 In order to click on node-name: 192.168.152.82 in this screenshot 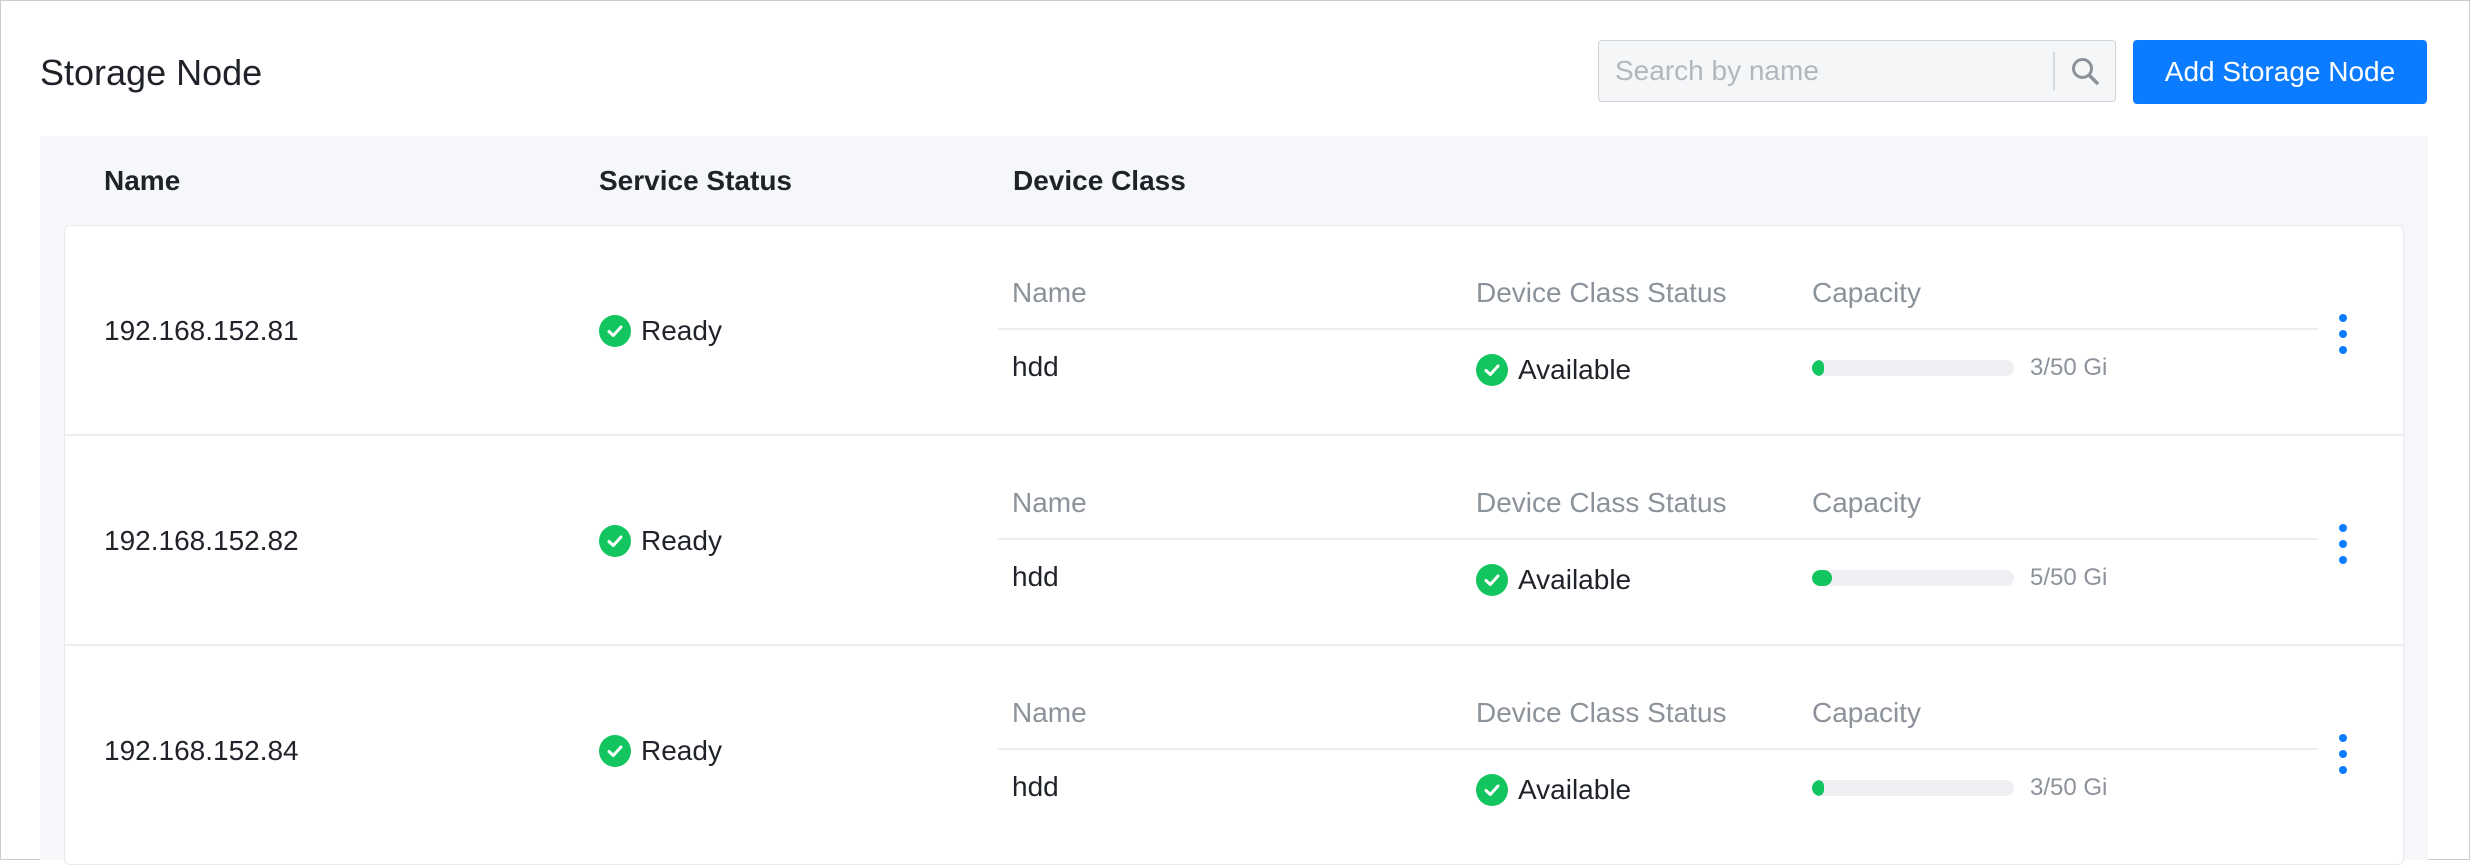, I will do `click(201, 541)`.